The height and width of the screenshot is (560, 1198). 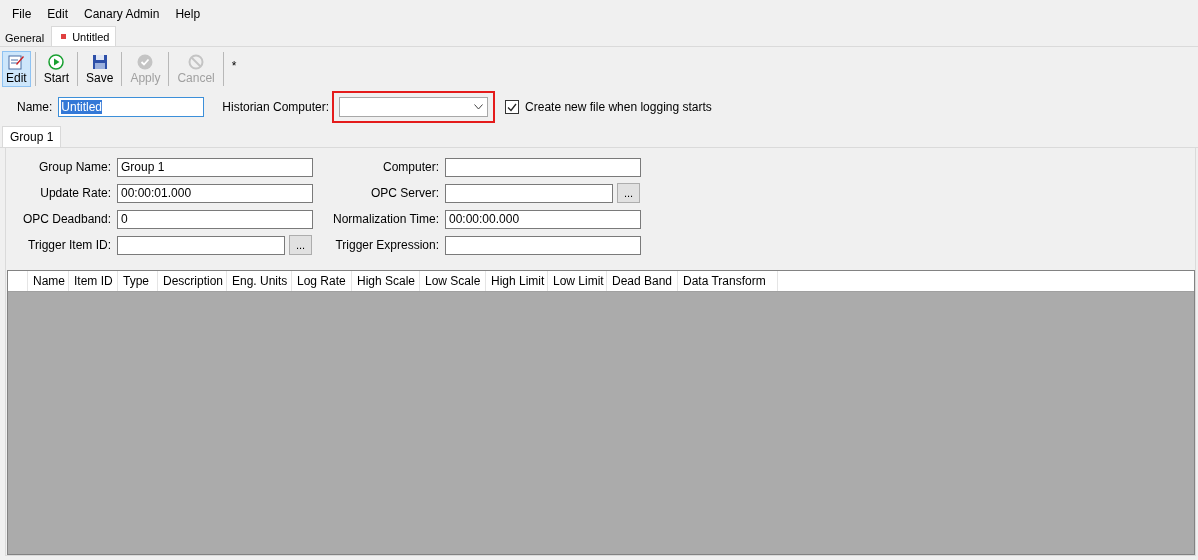 What do you see at coordinates (131, 107) in the screenshot?
I see `name-field: Untitled` at bounding box center [131, 107].